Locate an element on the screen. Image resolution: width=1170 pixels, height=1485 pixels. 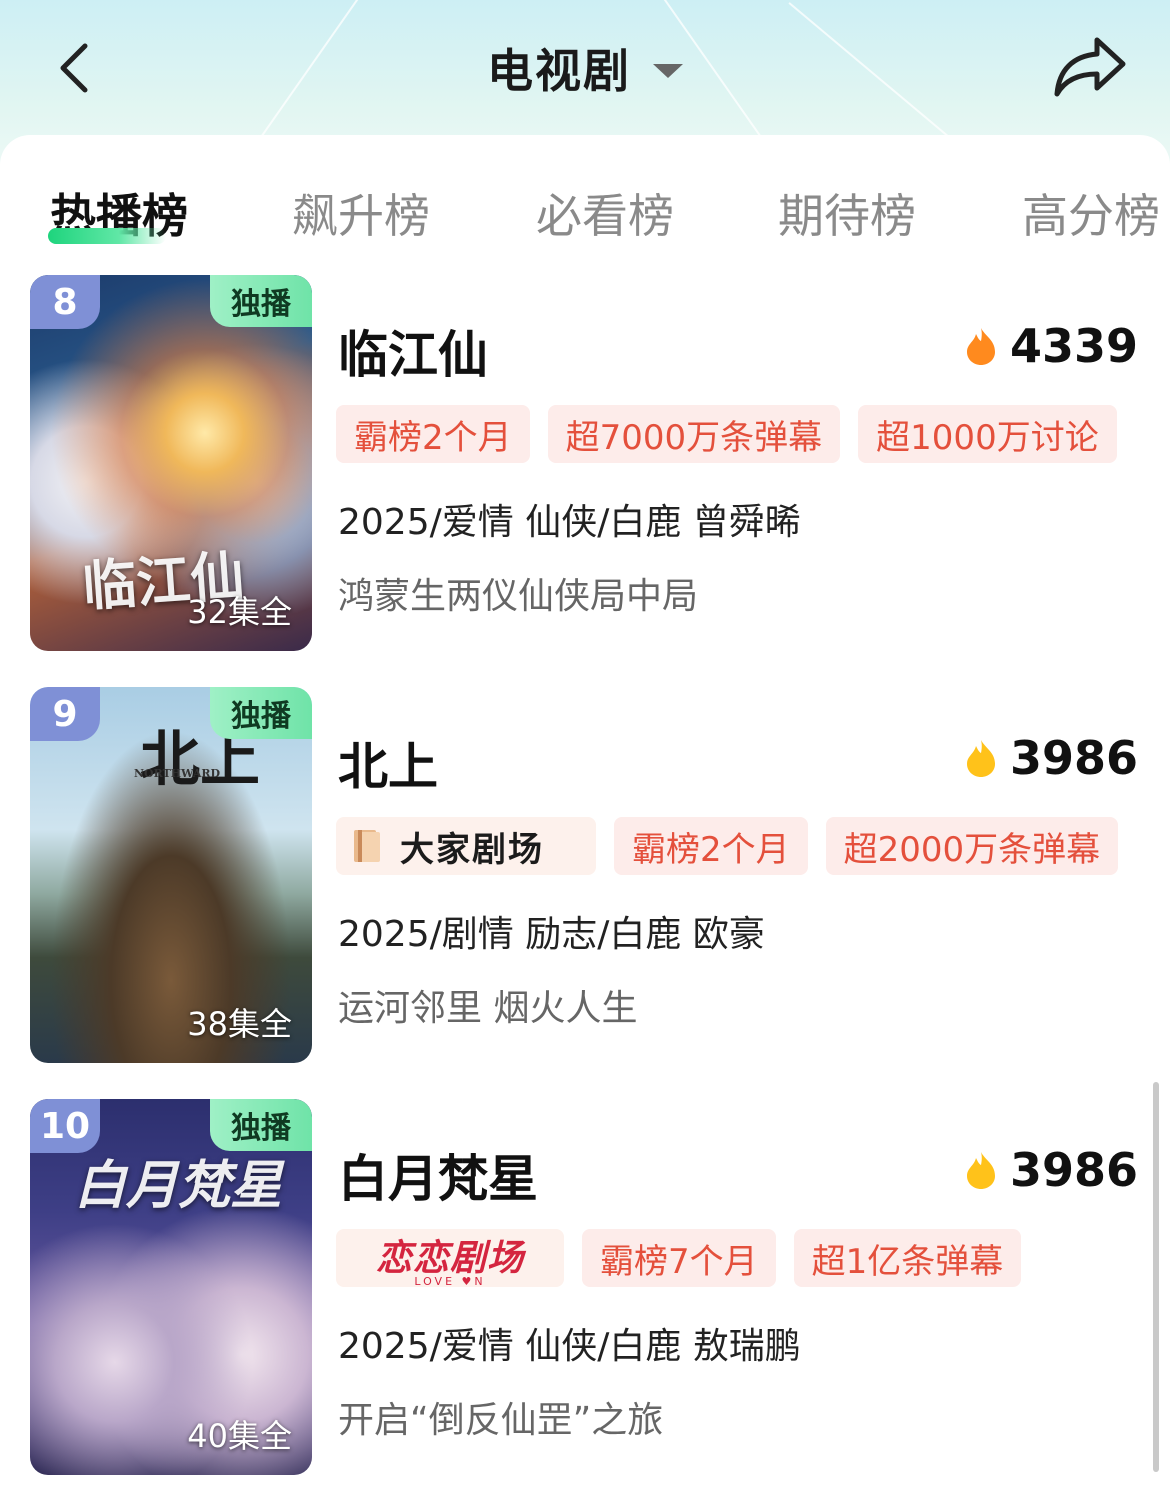
drama-title: 北上 is located at coordinates (388, 763).